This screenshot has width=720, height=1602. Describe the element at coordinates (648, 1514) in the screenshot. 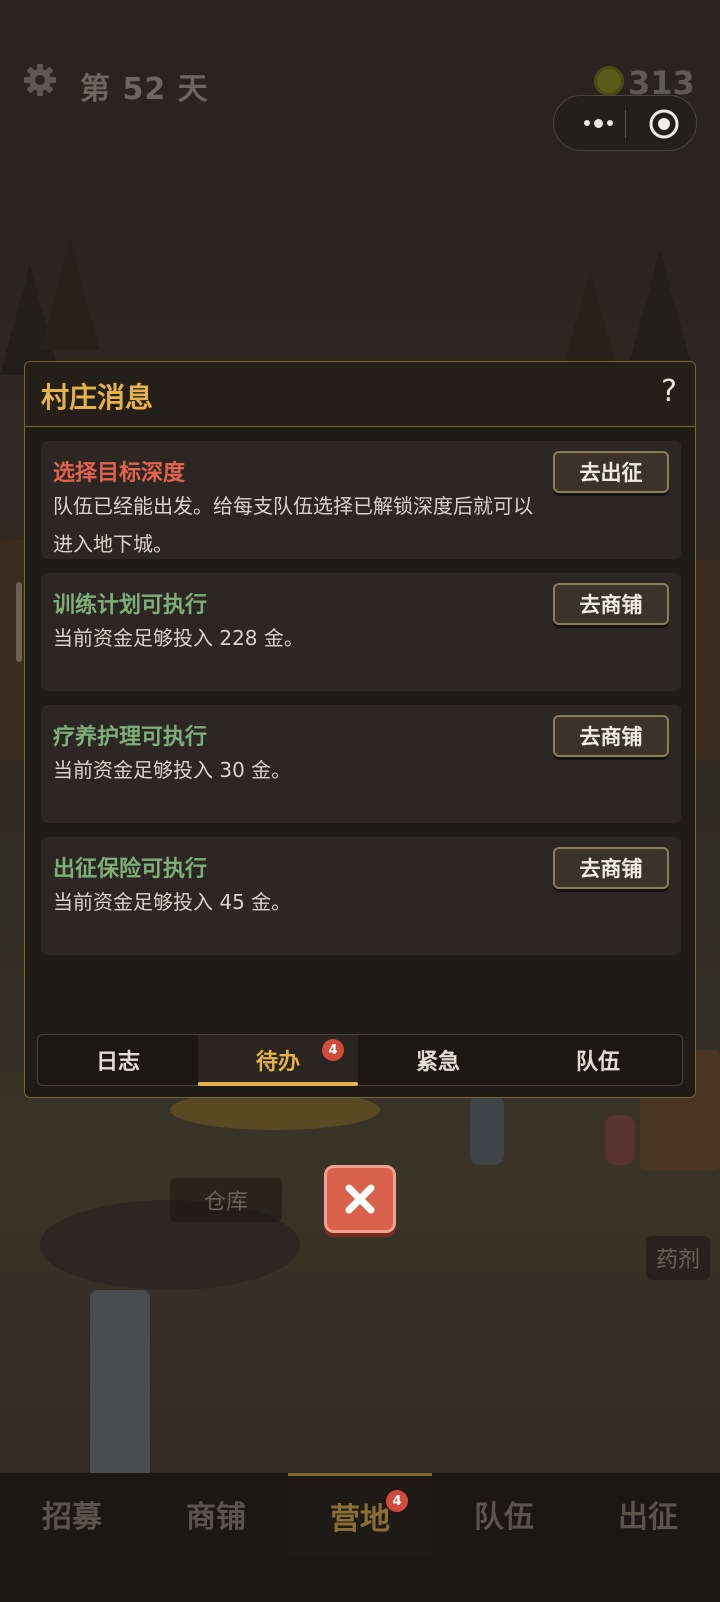

I see `nav-expedition: 出征` at that location.